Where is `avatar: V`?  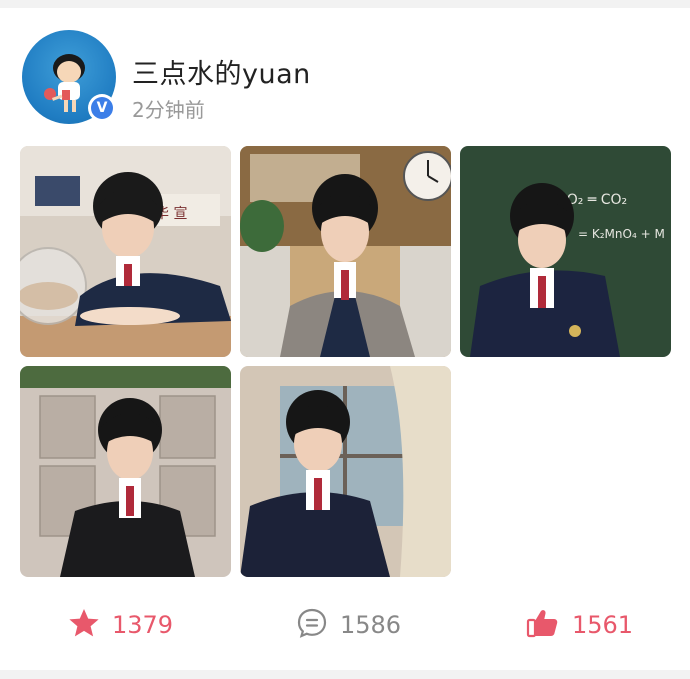 avatar: V is located at coordinates (69, 77).